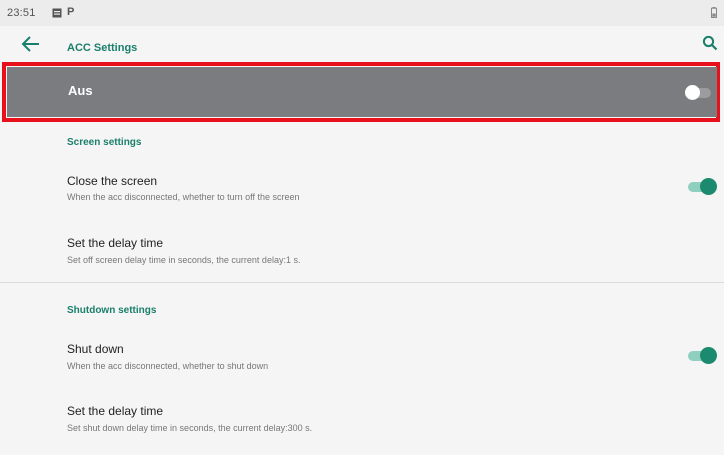  Describe the element at coordinates (362, 13) in the screenshot. I see `status-bar: 23:51 P` at that location.